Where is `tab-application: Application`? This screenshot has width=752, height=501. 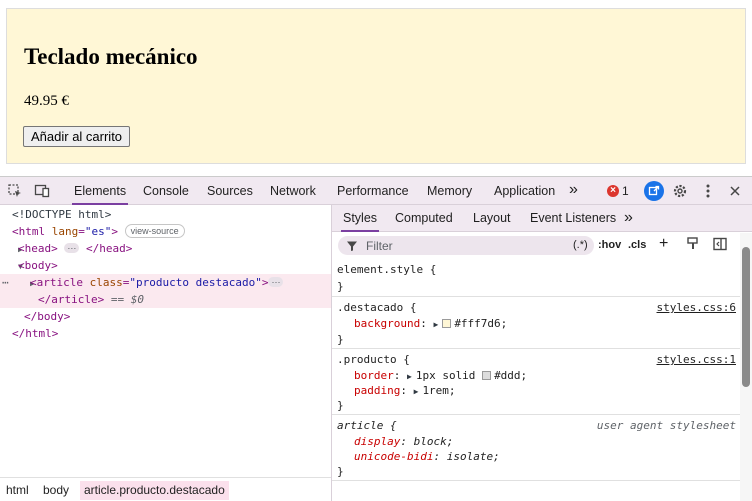
tab-application: Application is located at coordinates (524, 191).